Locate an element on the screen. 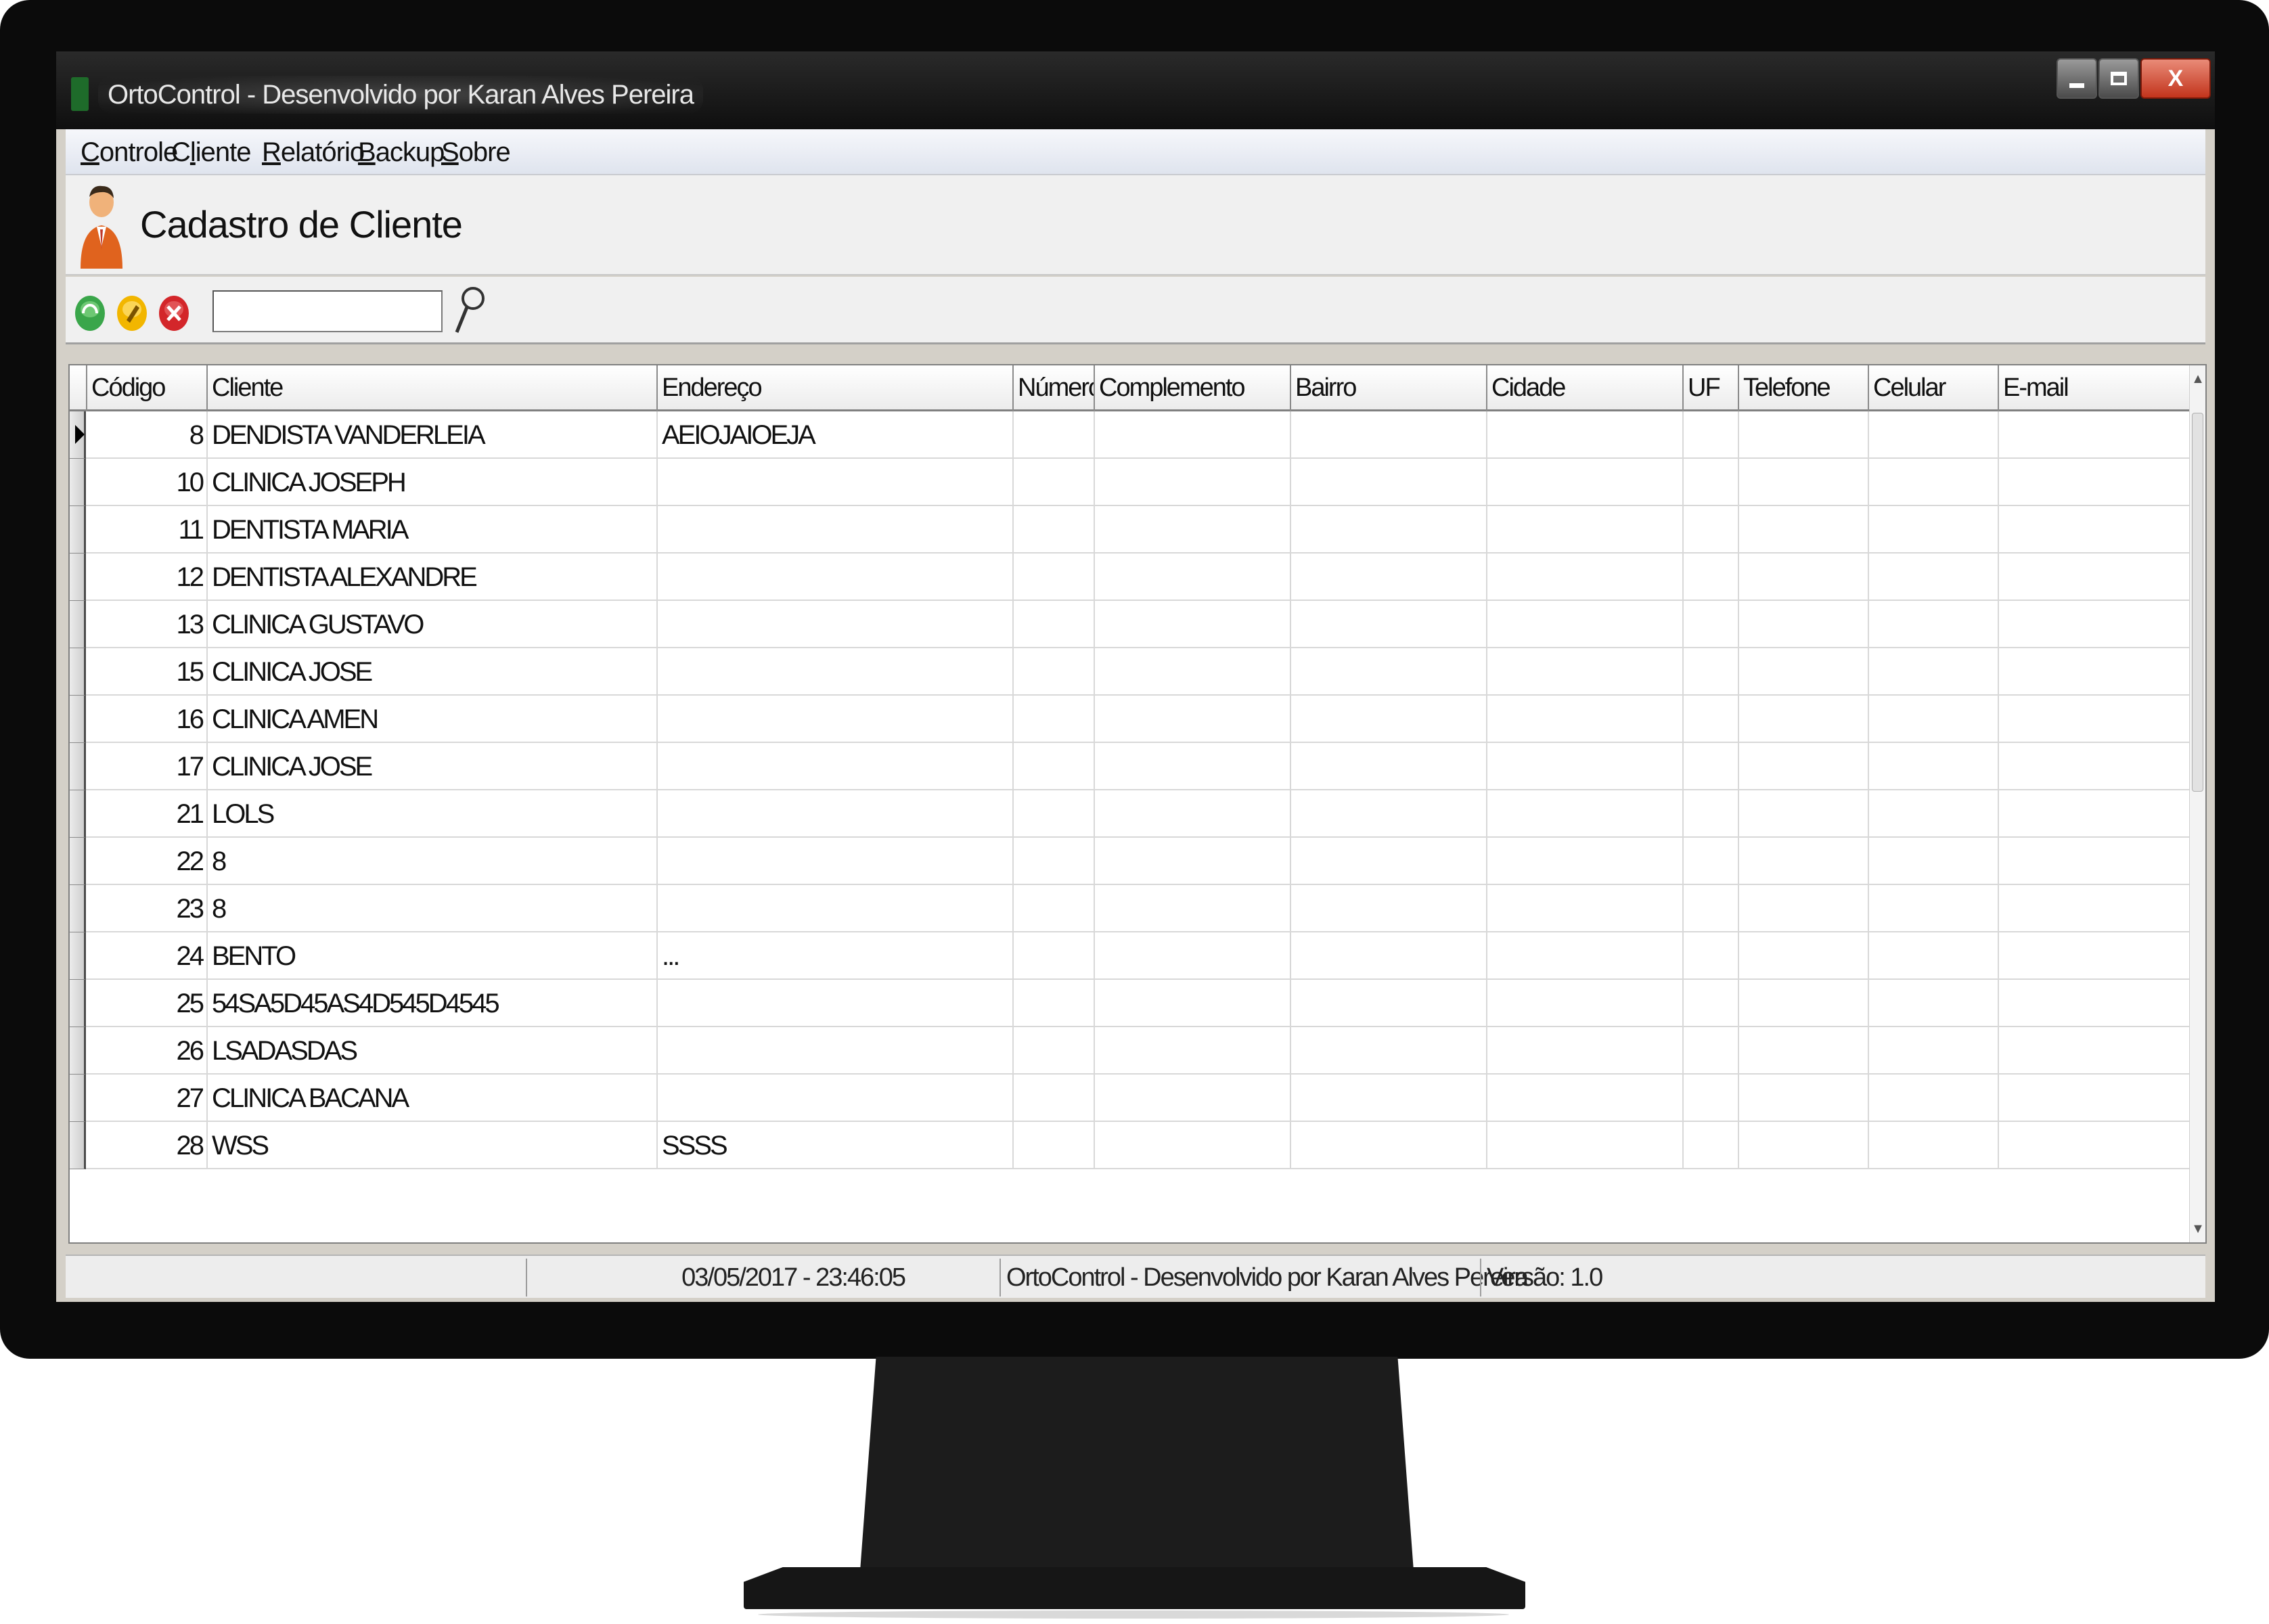 Image resolution: width=2269 pixels, height=1624 pixels. cell-cliente: CLINICA AMEN is located at coordinates (433, 719).